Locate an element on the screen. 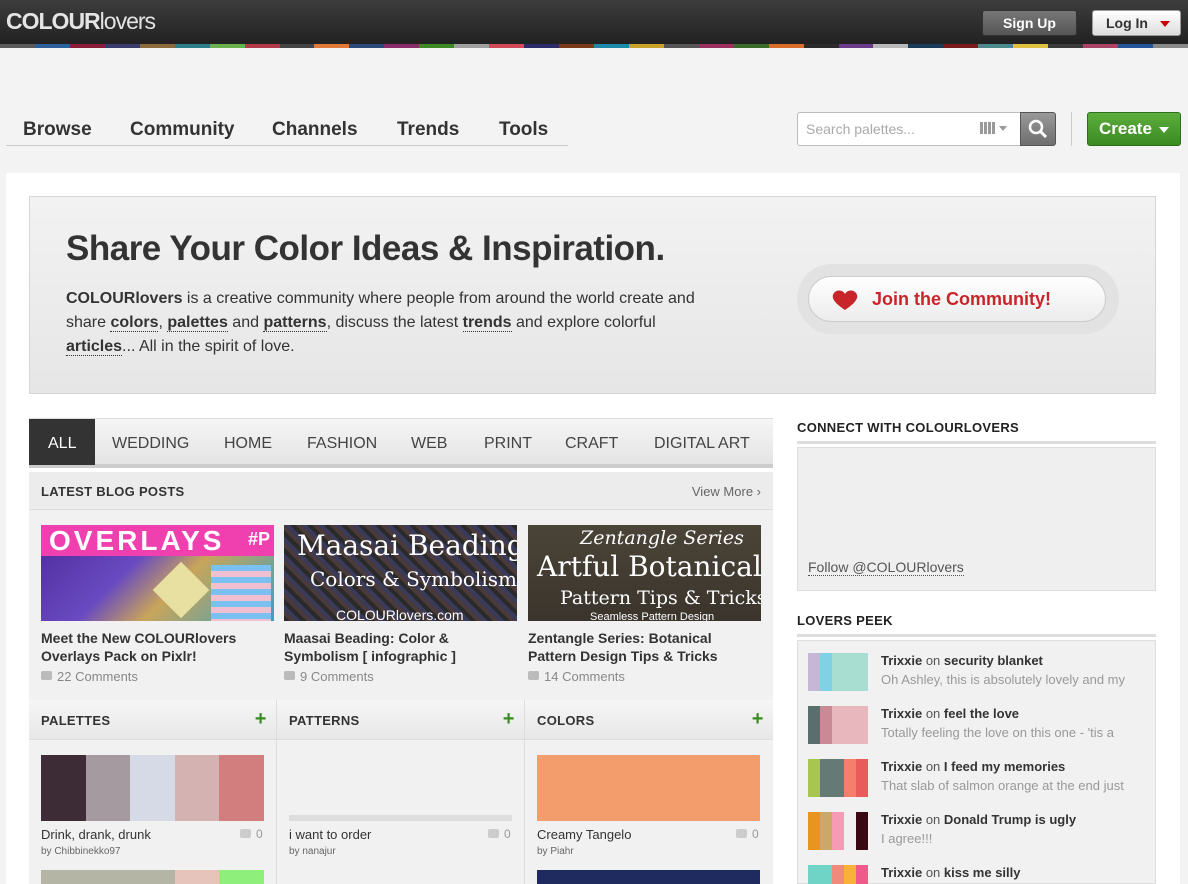  tab-print: PRINT is located at coordinates (508, 442).